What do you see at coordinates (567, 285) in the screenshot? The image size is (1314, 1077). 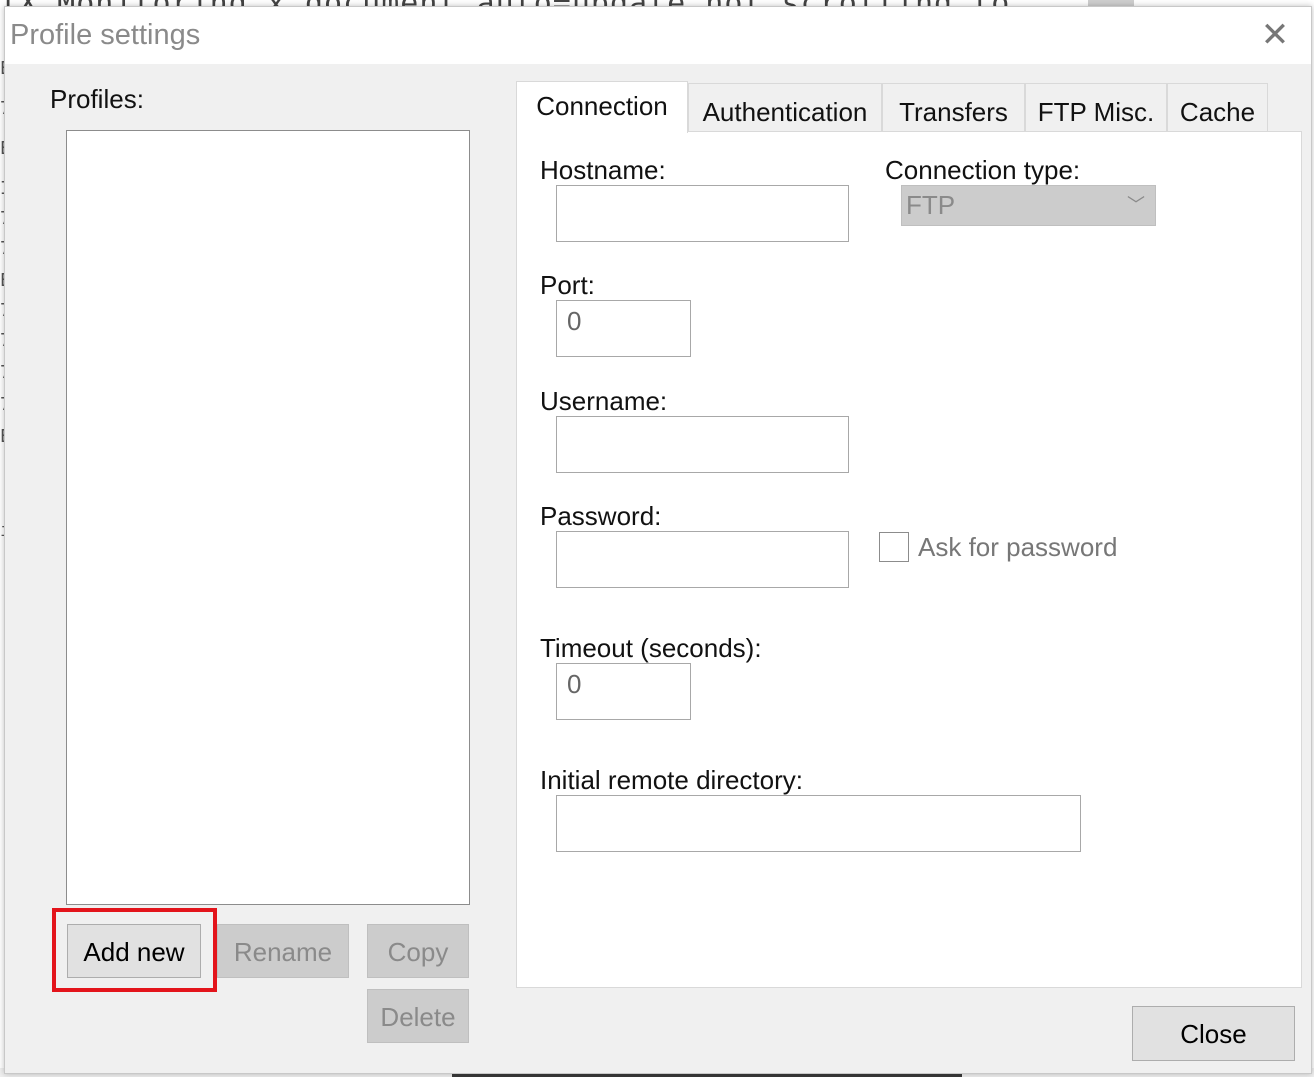 I see `port-label: Port:` at bounding box center [567, 285].